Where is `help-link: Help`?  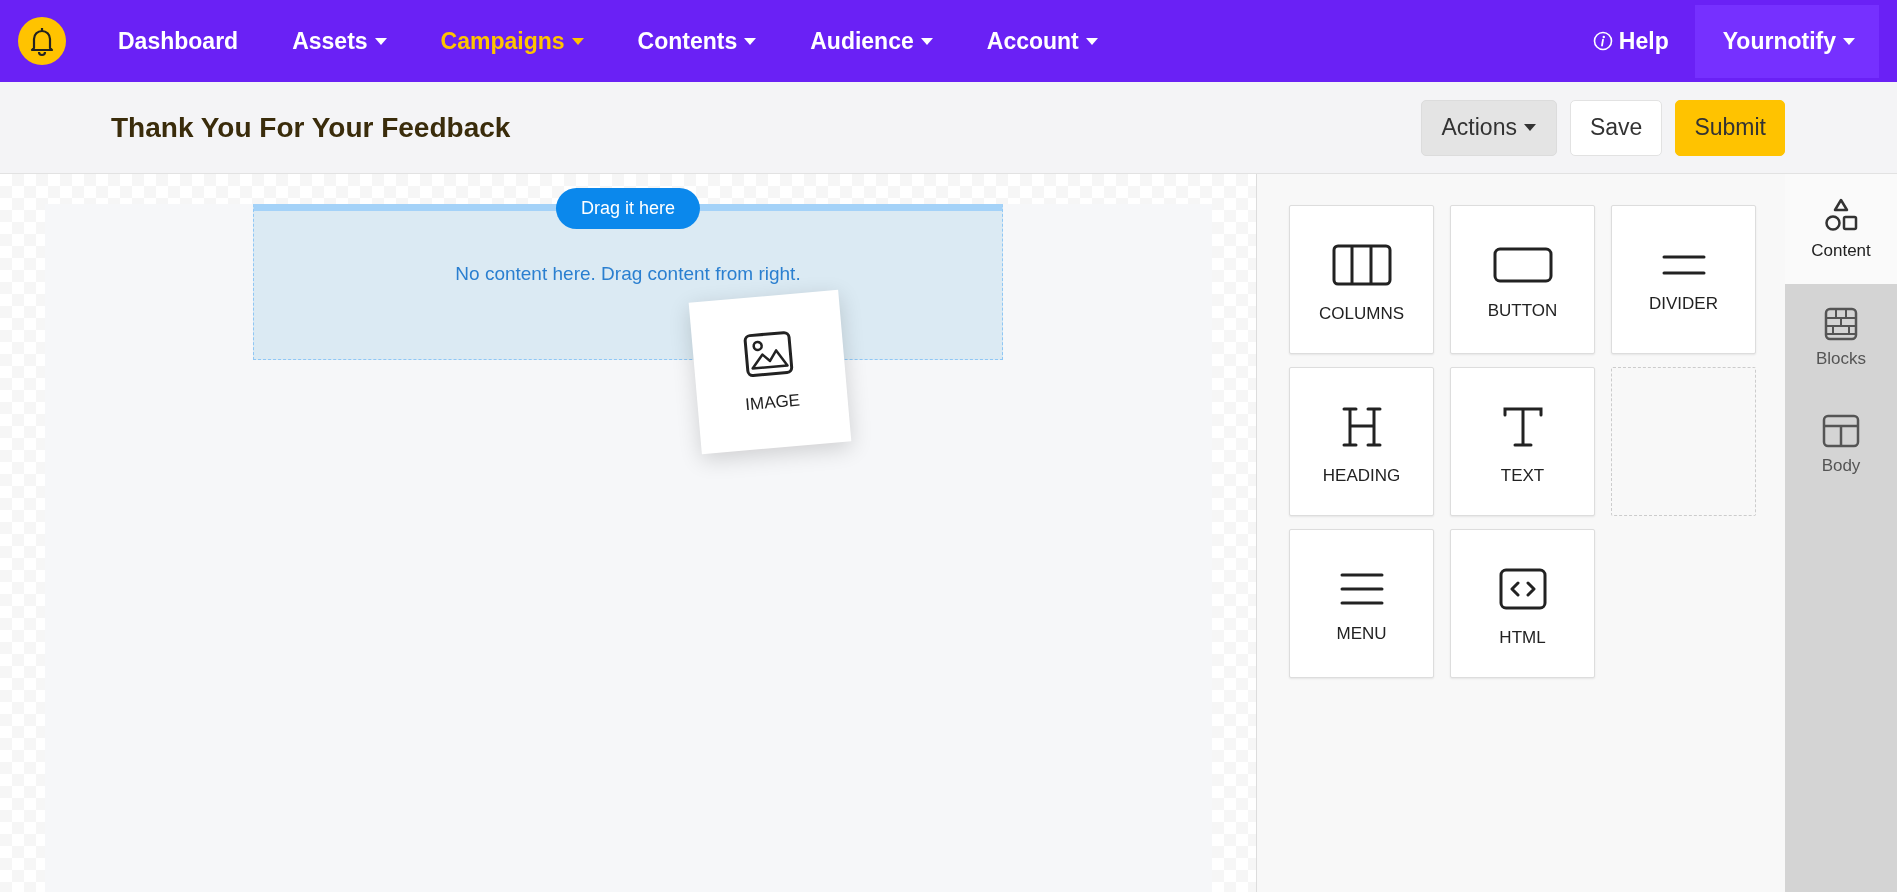
help-link: Help is located at coordinates (1630, 41).